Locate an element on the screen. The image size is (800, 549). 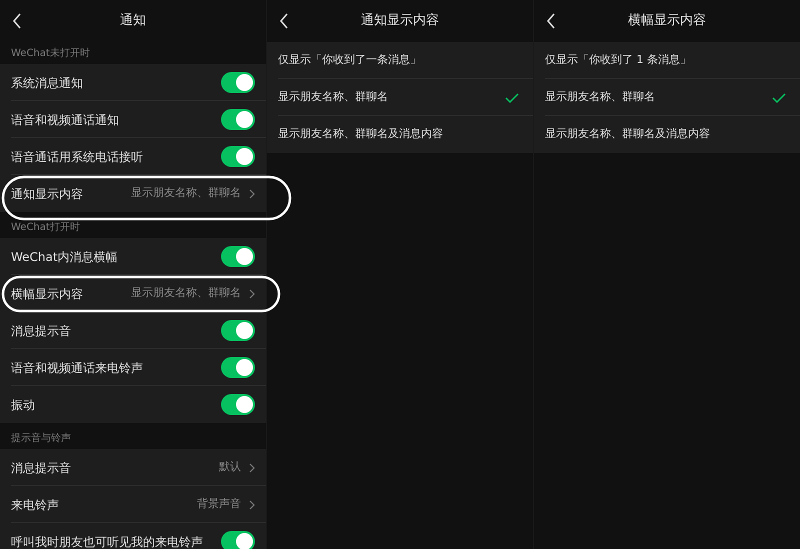
option-row: 仅显示「你收到了 1 条消息」 is located at coordinates (667, 60).